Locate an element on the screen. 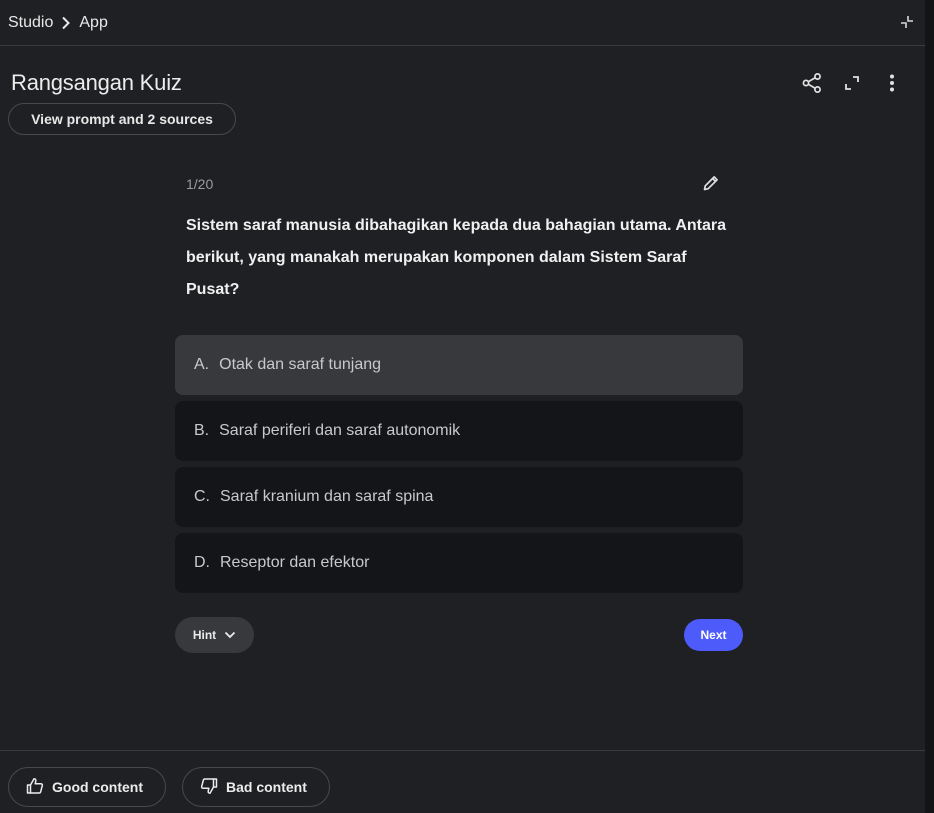 Image resolution: width=934 pixels, height=813 pixels. collapse-icon is located at coordinates (907, 22).